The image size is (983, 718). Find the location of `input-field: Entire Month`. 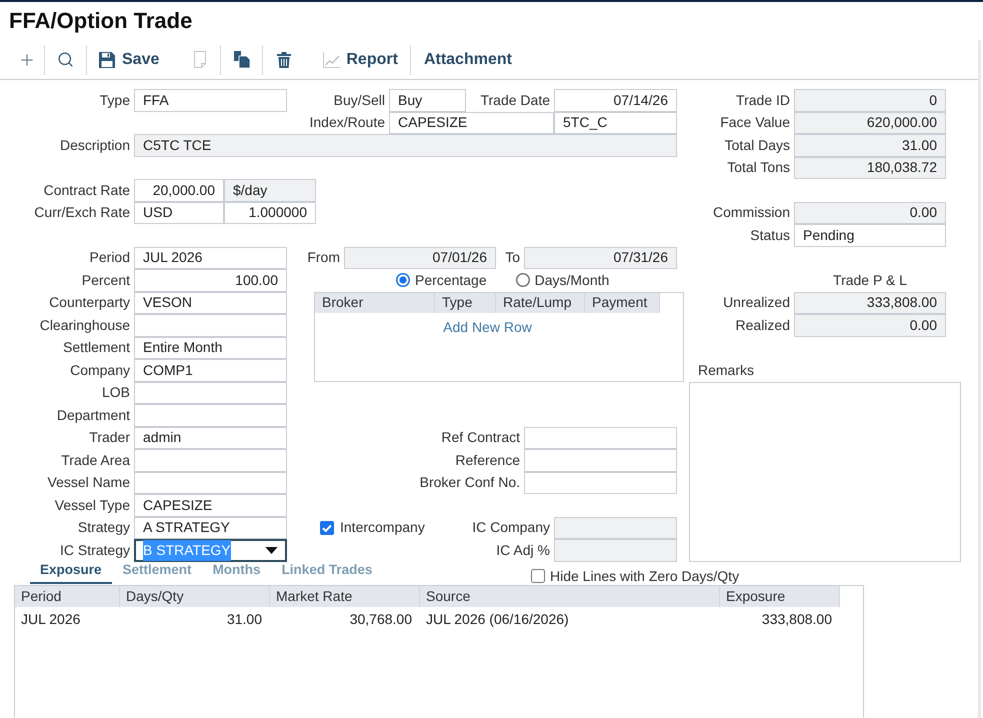

input-field: Entire Month is located at coordinates (210, 347).